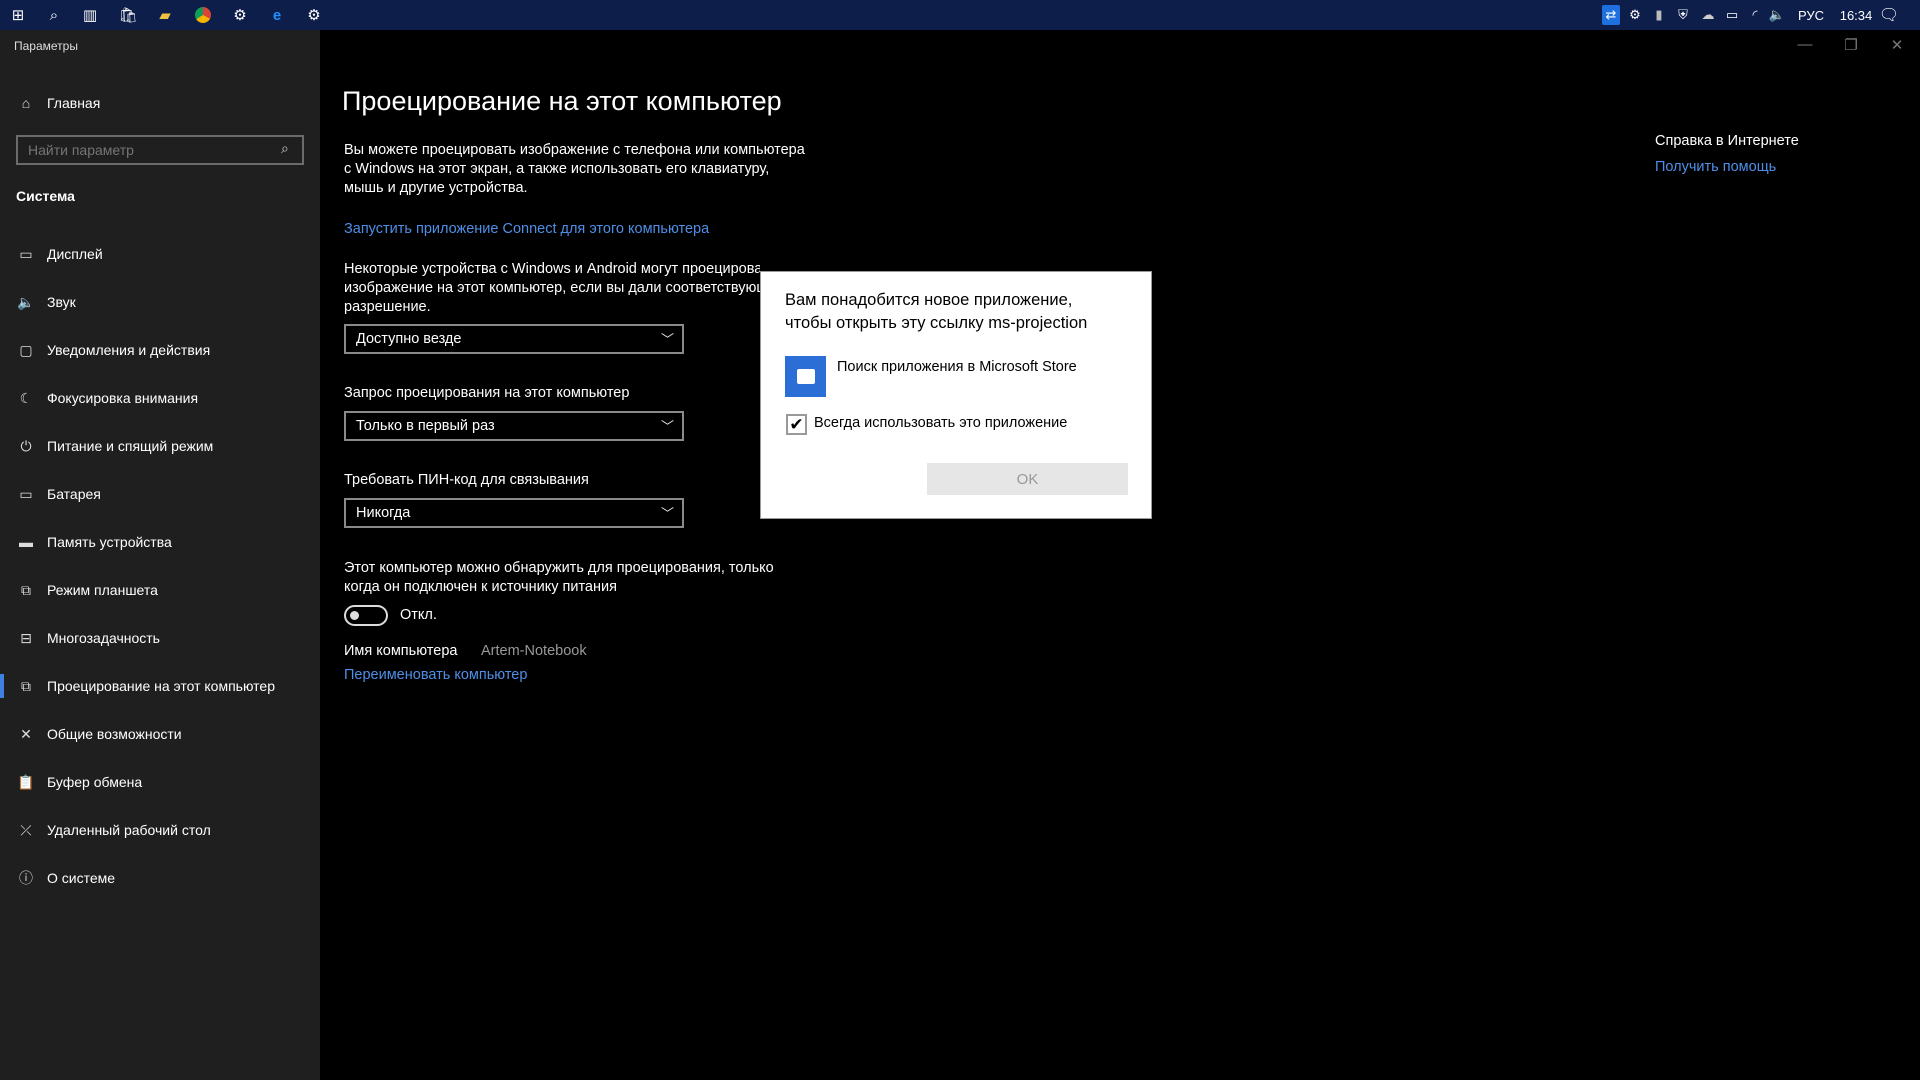 This screenshot has height=1080, width=1920. What do you see at coordinates (436, 188) in the screenshot?
I see `description-line: мышь и другие устройства.` at bounding box center [436, 188].